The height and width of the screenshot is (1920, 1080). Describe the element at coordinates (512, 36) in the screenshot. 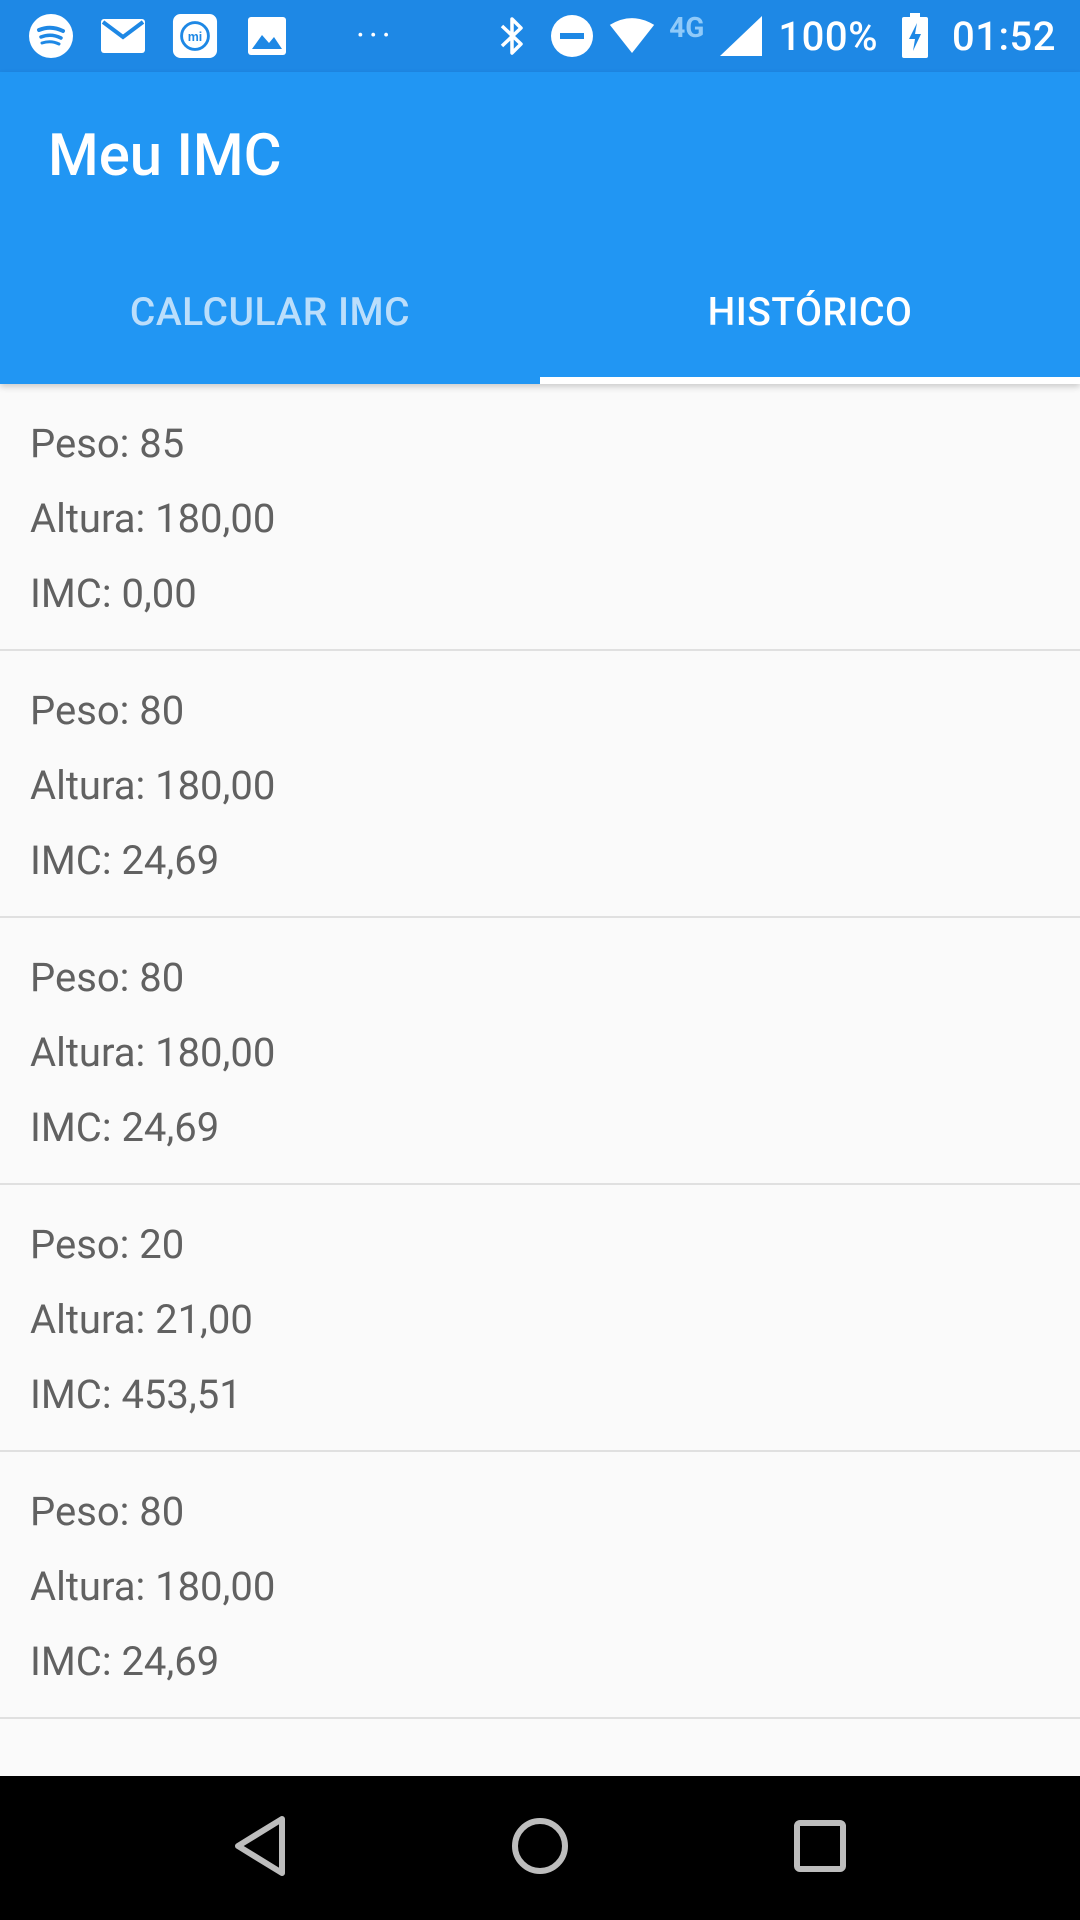

I see `bluetooth-icon` at that location.